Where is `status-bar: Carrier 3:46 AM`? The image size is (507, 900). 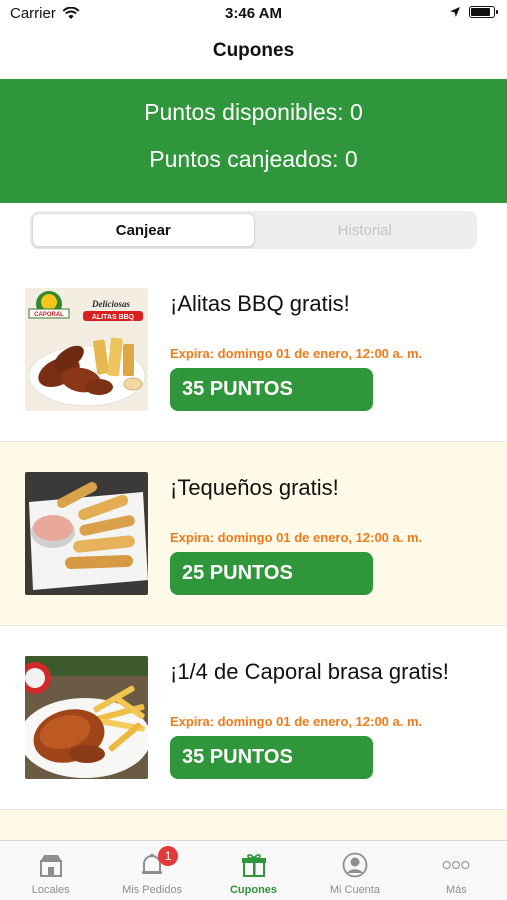
status-bar: Carrier 3:46 AM is located at coordinates (253, 15).